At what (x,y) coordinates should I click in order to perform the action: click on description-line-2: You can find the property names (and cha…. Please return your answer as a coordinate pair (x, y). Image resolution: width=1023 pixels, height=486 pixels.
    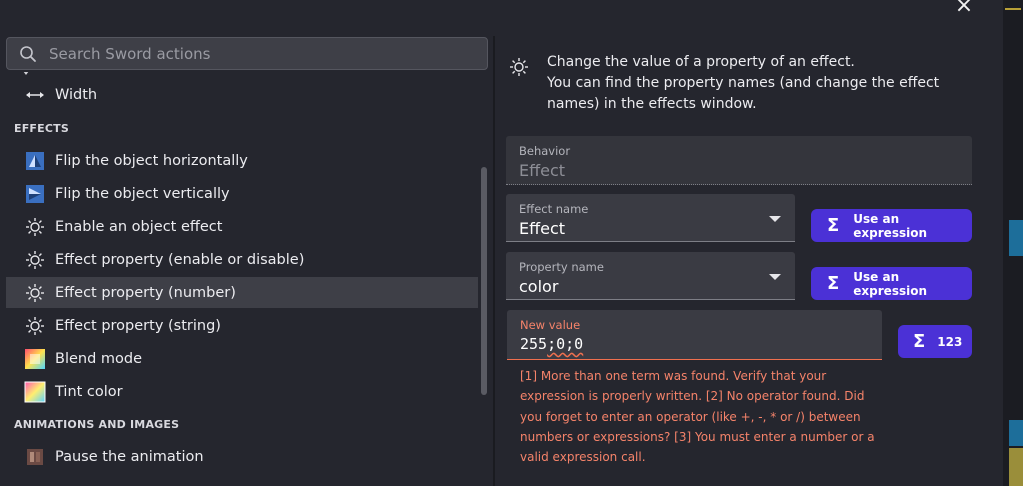
    Looking at the image, I should click on (743, 93).